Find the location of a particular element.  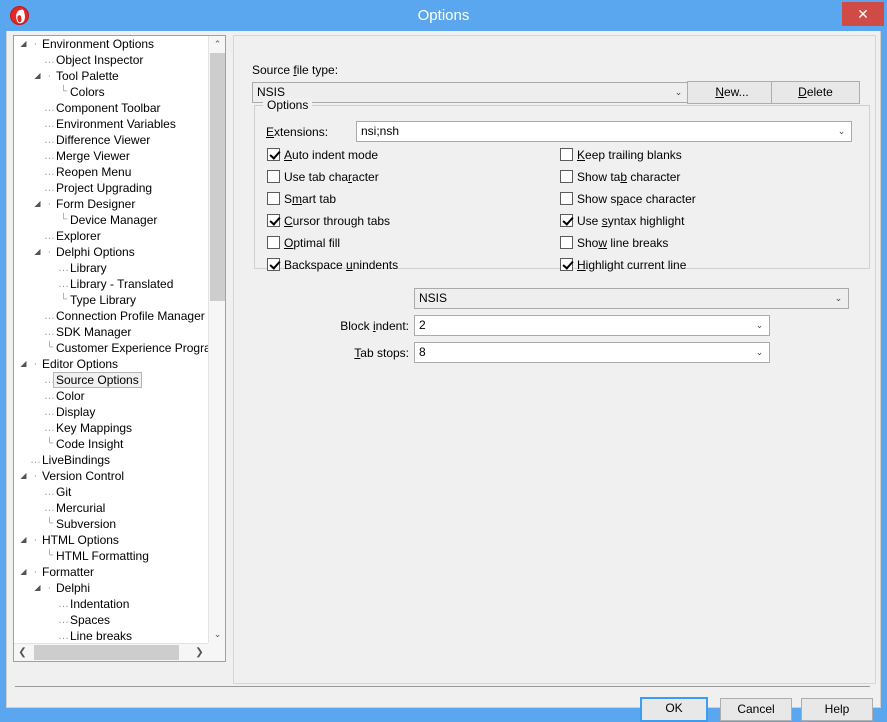

checkbox-label: Smart tab is located at coordinates (310, 199).